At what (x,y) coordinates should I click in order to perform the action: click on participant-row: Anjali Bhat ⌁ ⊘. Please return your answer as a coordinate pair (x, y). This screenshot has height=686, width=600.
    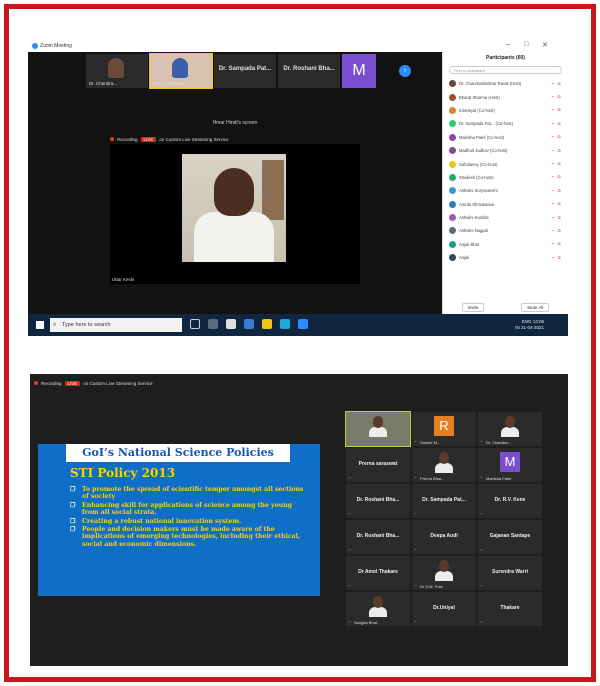
    Looking at the image, I should click on (505, 244).